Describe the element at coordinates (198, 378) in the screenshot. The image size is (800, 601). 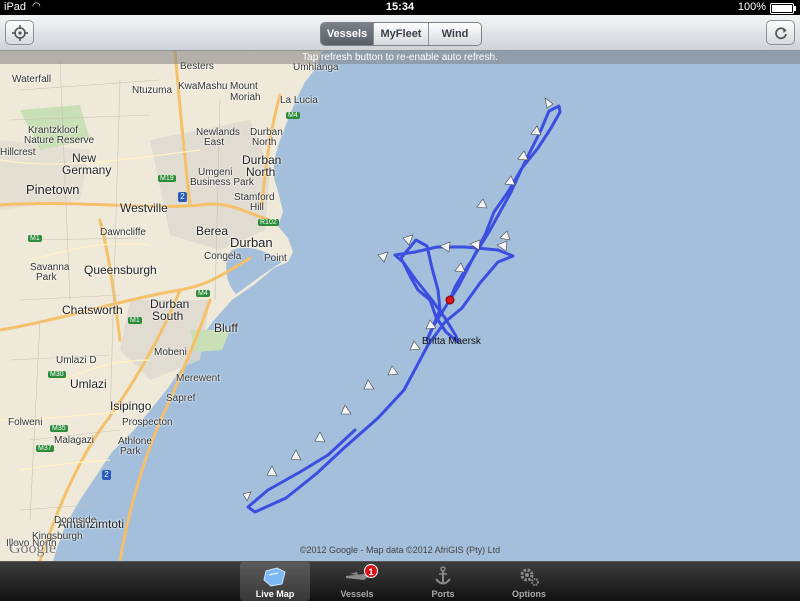
I see `place-label: Merewent` at that location.